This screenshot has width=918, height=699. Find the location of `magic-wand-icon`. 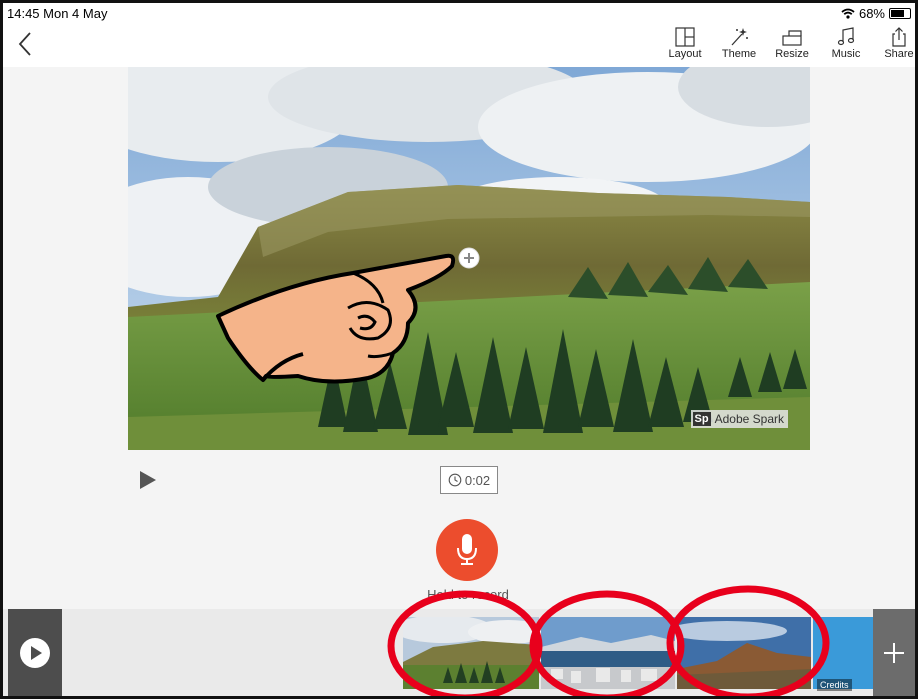

magic-wand-icon is located at coordinates (739, 37).